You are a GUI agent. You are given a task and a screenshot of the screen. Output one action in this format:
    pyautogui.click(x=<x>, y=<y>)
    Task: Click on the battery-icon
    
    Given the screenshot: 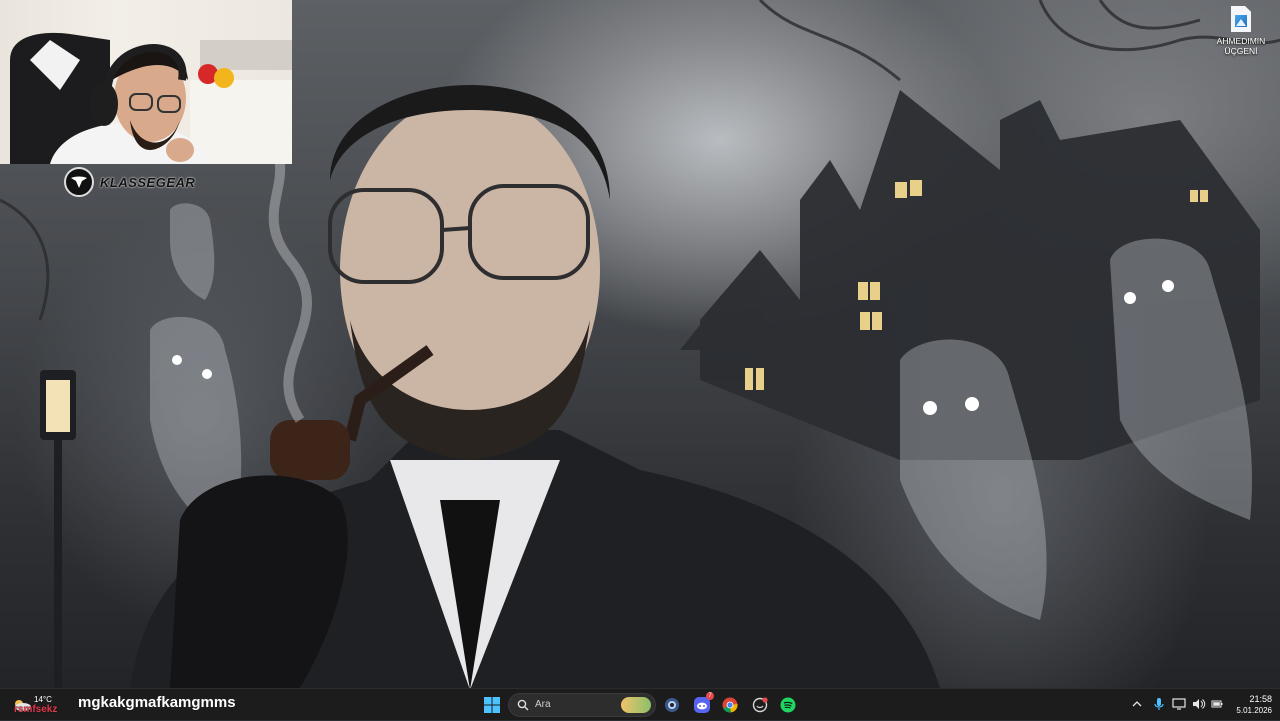 What is the action you would take?
    pyautogui.click(x=1217, y=704)
    